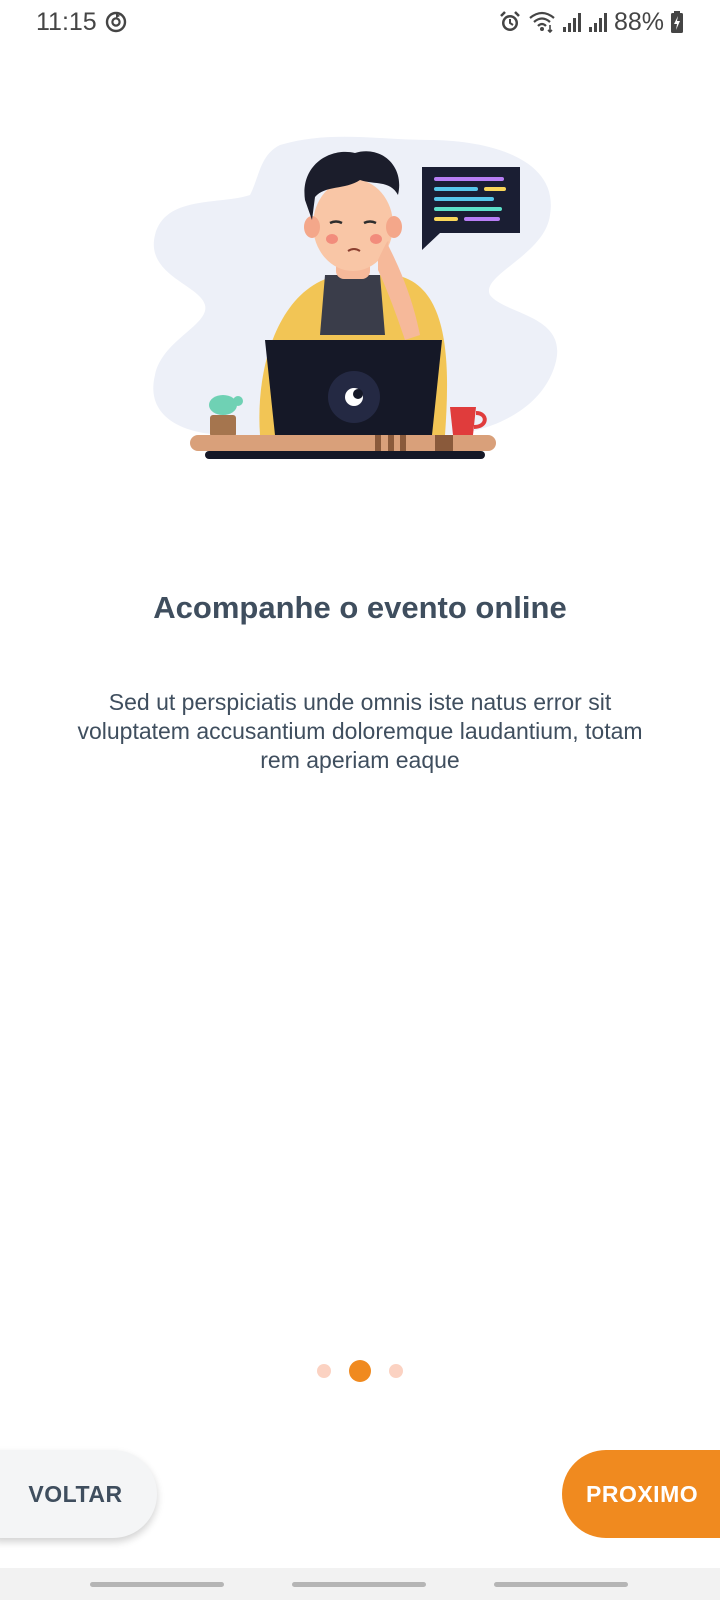  I want to click on alarm-icon, so click(510, 22).